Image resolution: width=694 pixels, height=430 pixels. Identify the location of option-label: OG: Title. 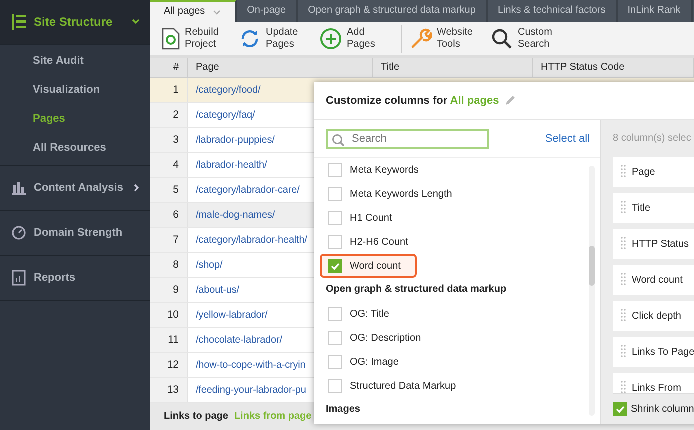
(370, 314).